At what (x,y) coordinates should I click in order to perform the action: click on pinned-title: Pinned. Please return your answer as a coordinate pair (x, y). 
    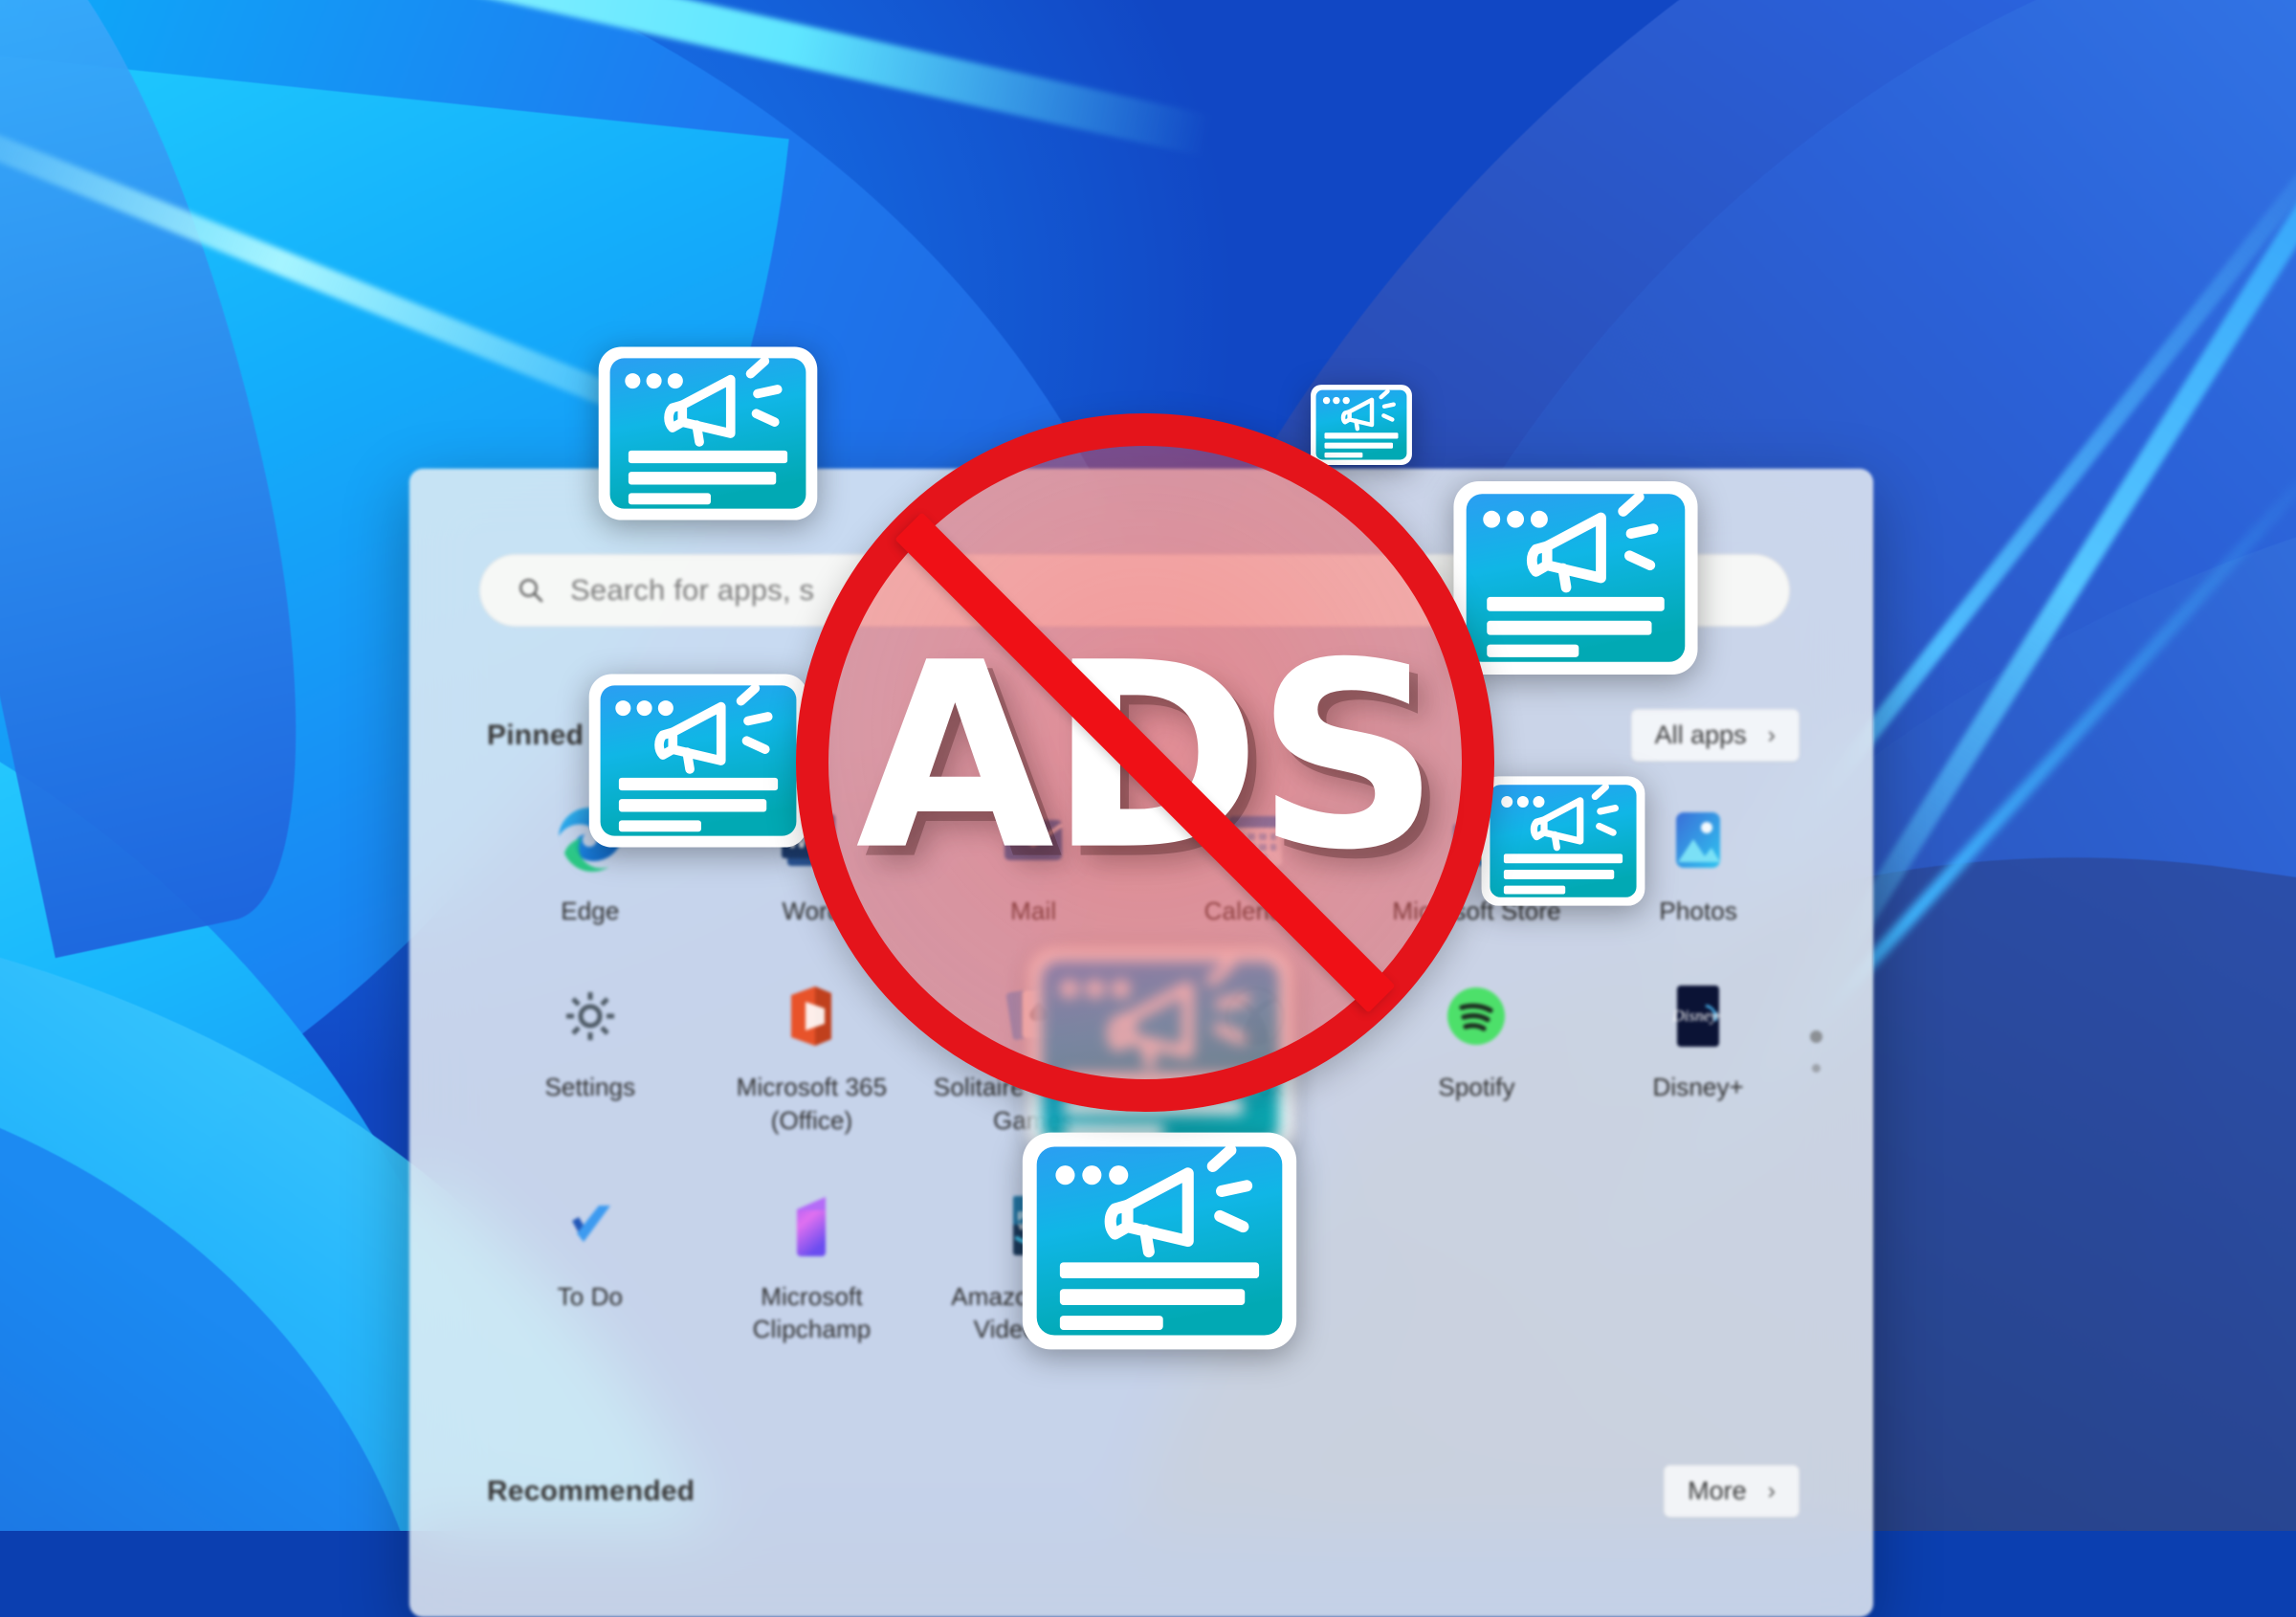
    Looking at the image, I should click on (535, 736).